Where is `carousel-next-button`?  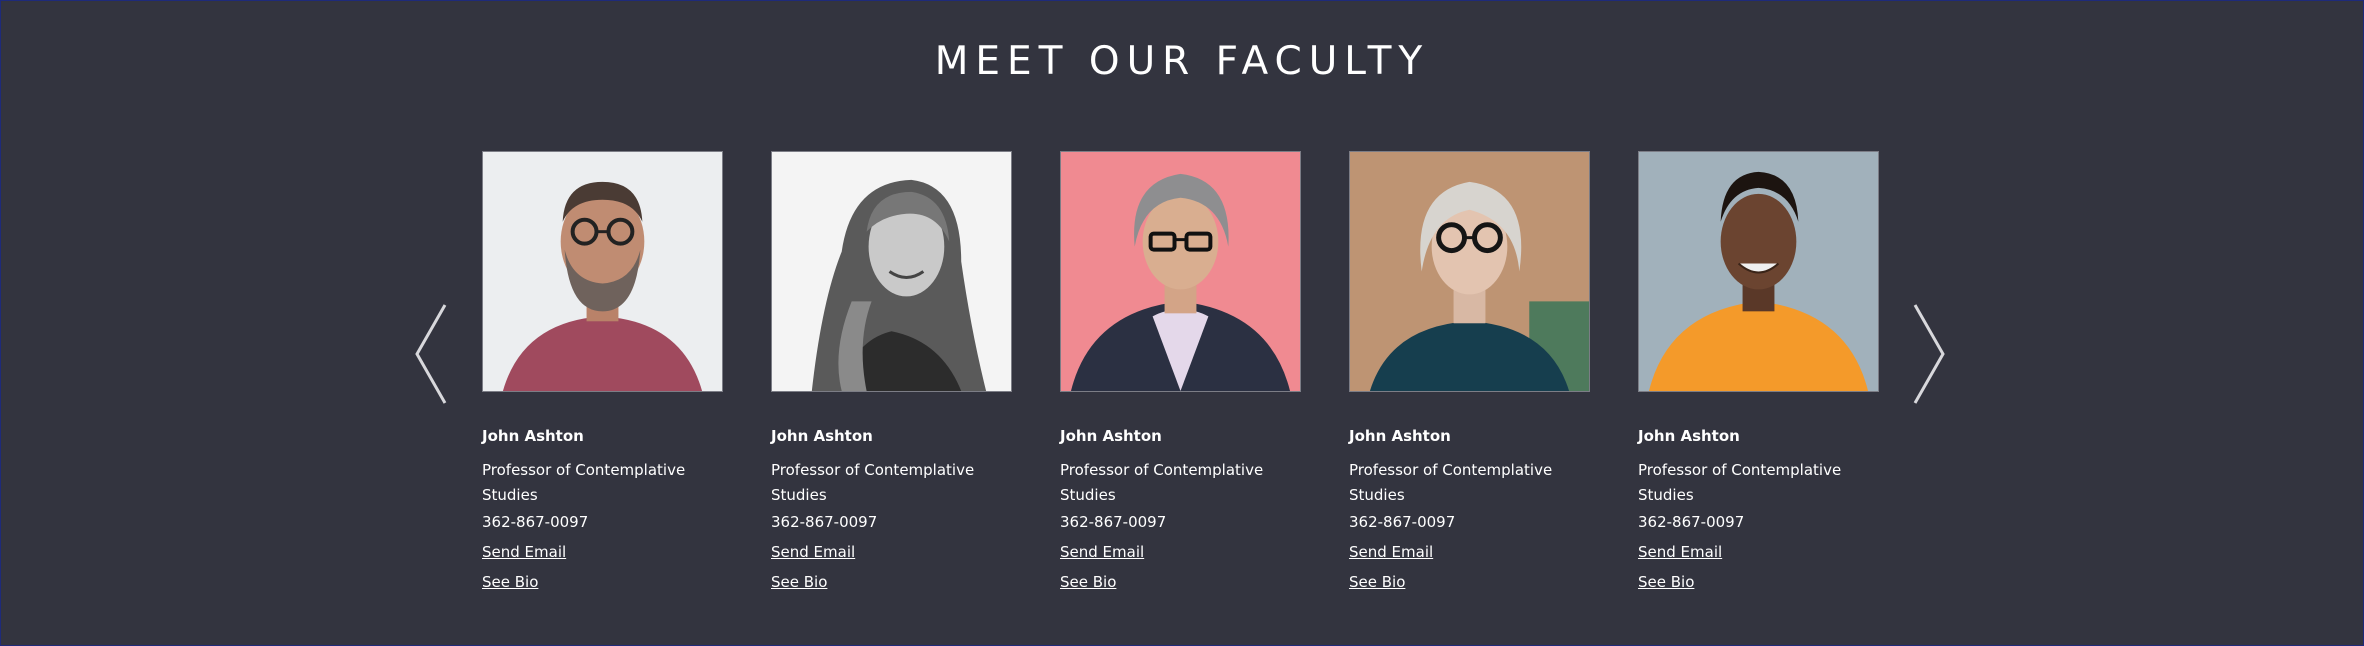
carousel-next-button is located at coordinates (1929, 354).